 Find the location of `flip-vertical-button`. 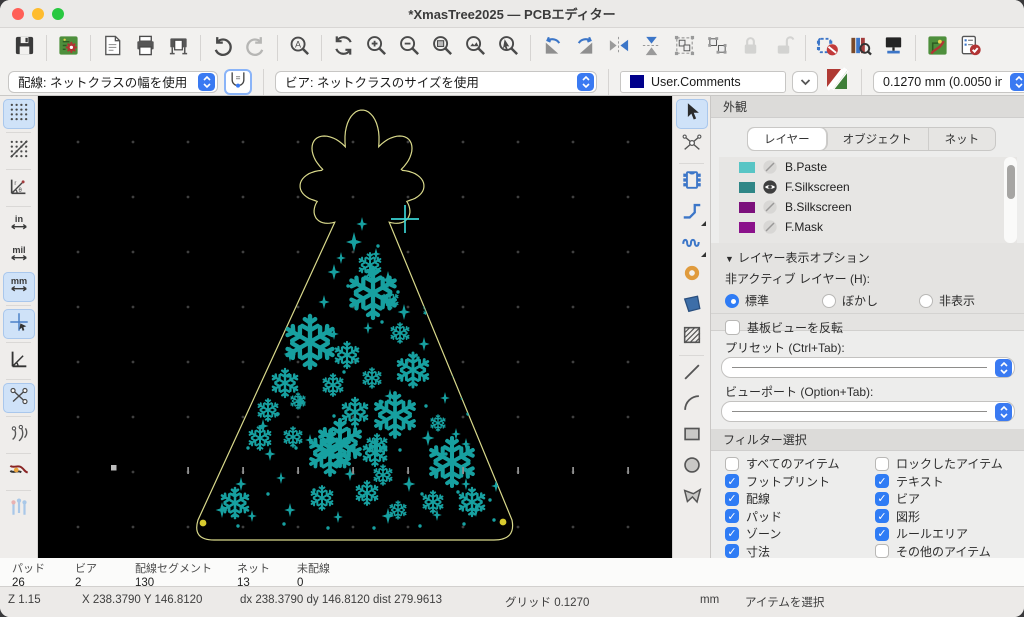

flip-vertical-button is located at coordinates (651, 48).